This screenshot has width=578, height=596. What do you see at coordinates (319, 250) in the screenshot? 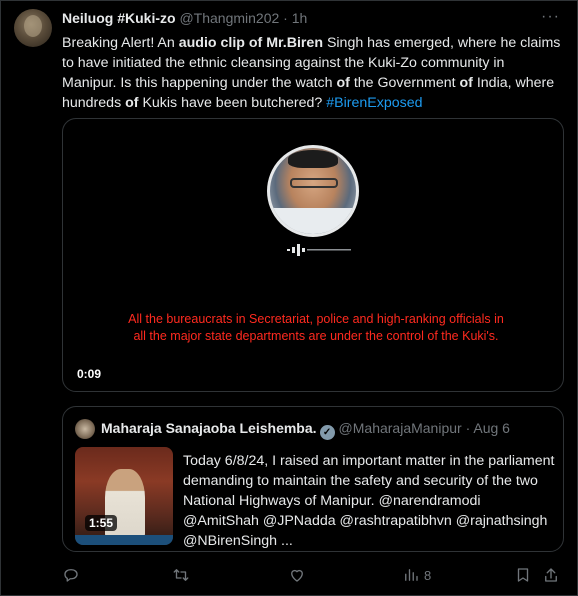
I see `audio-waveform-icon` at bounding box center [319, 250].